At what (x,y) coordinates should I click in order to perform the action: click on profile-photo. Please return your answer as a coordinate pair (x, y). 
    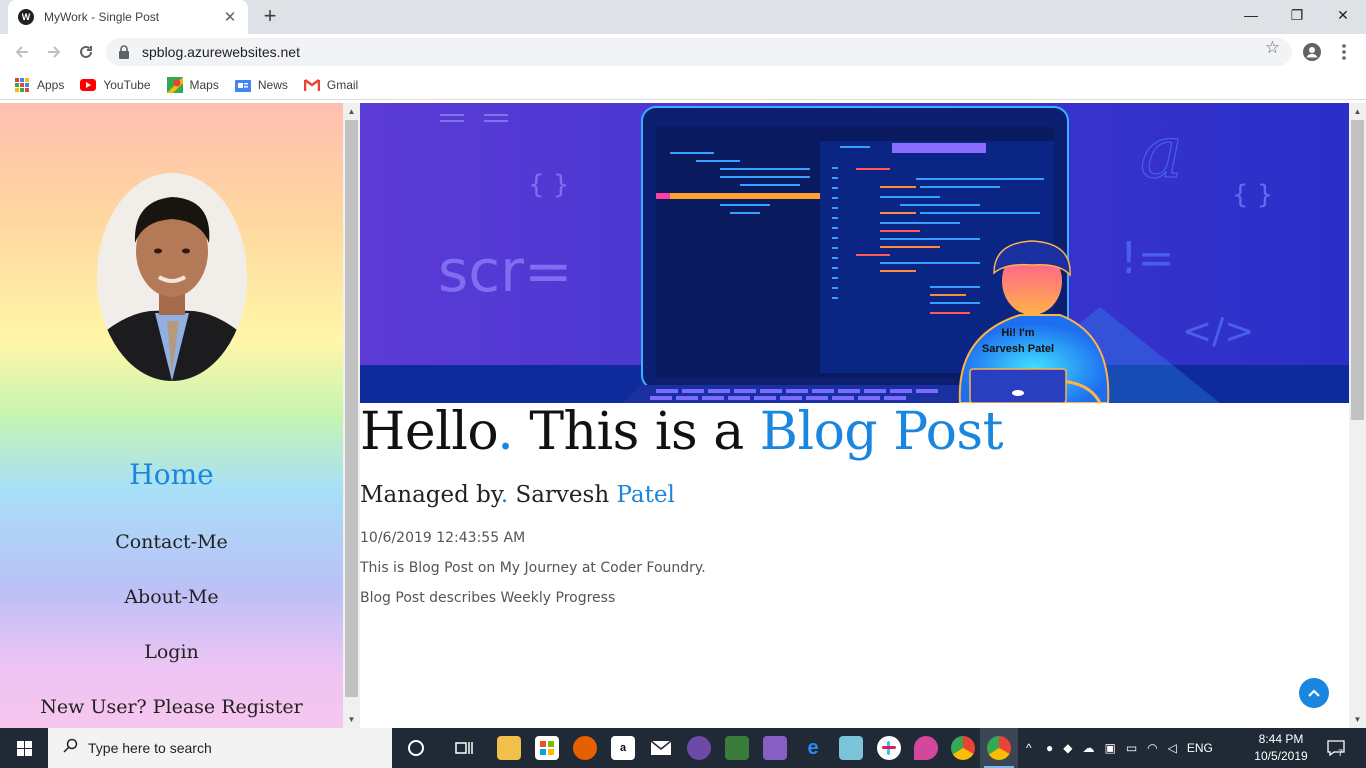
    Looking at the image, I should click on (172, 277).